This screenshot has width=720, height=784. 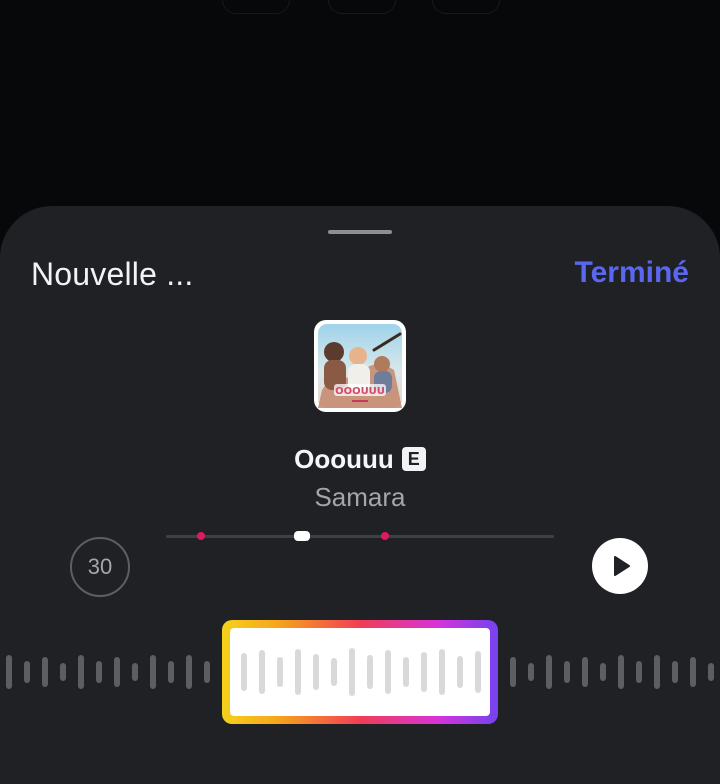 What do you see at coordinates (413, 459) in the screenshot?
I see `explicit-icon: E` at bounding box center [413, 459].